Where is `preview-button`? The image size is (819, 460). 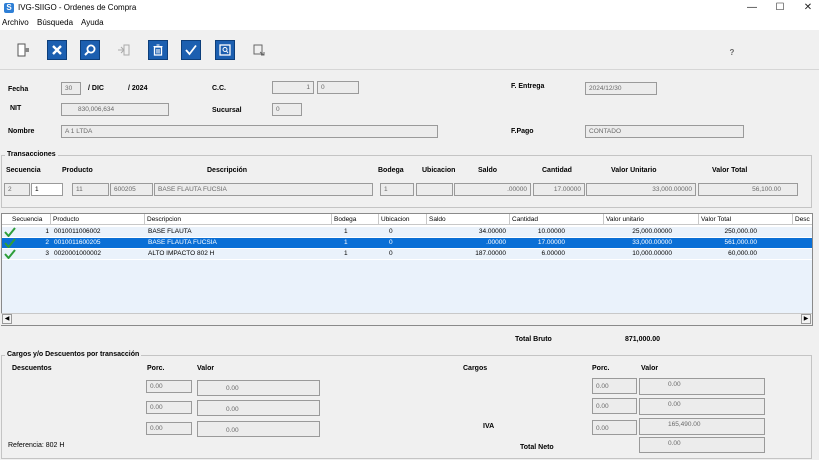 preview-button is located at coordinates (225, 50).